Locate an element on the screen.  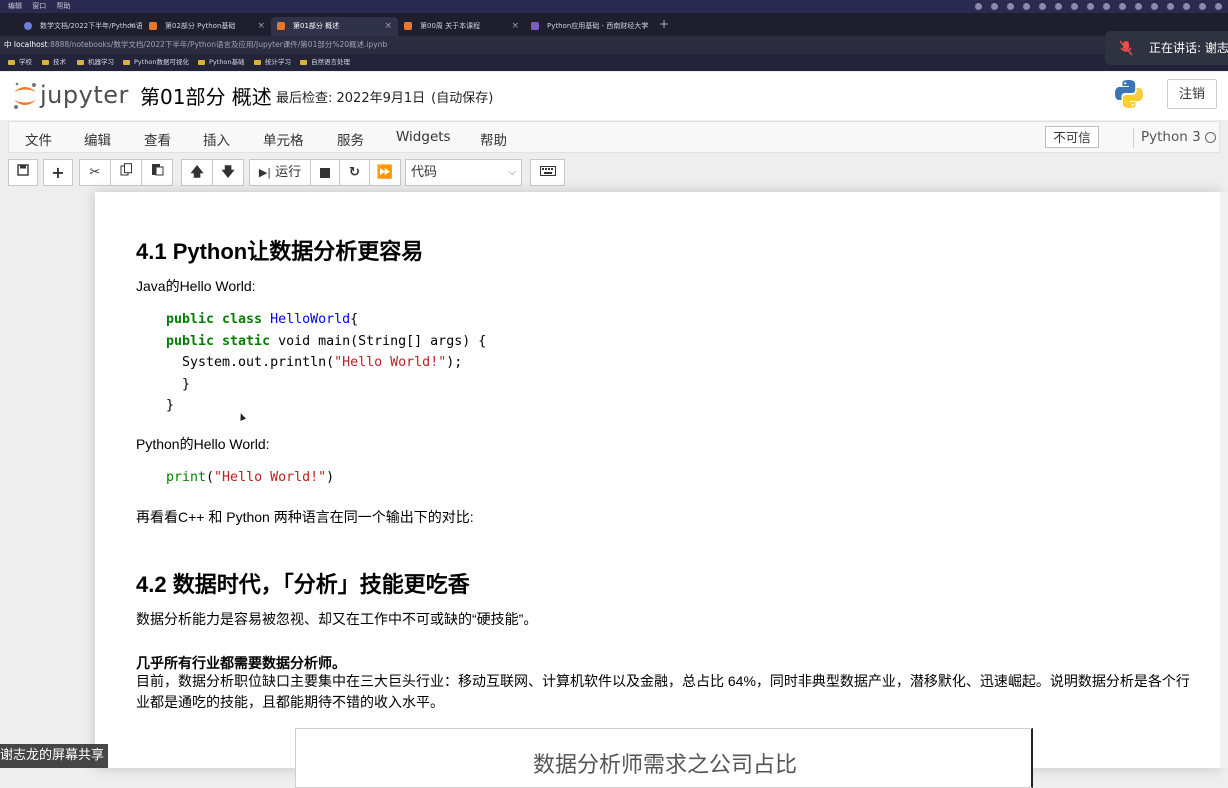
vertical-scrollbar is located at coordinates (1224, 480).